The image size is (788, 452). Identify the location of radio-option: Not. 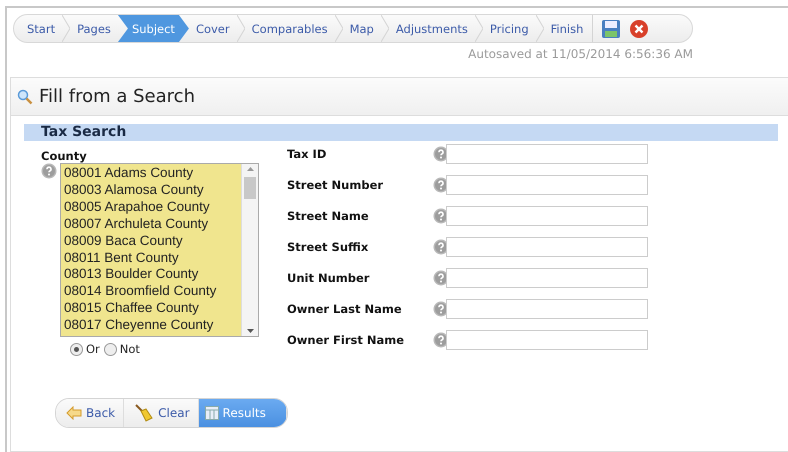
(122, 349).